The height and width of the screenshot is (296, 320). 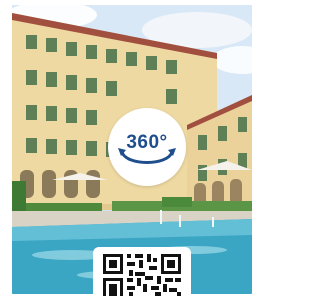 I want to click on 360-view-button: 360°, so click(x=147, y=147).